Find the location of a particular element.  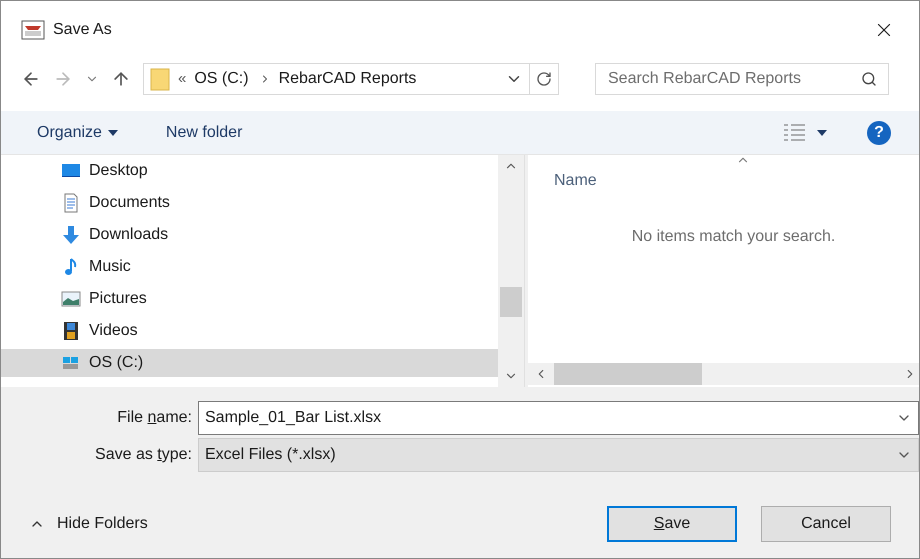

navigation-item: Pictures is located at coordinates (249, 299).